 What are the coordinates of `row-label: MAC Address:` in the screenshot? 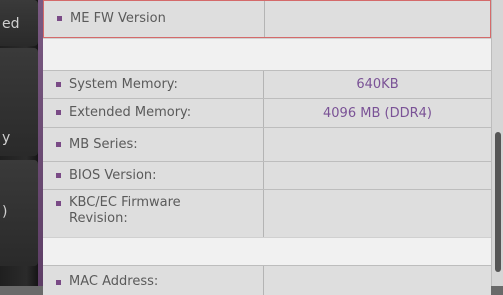 It's located at (153, 280).